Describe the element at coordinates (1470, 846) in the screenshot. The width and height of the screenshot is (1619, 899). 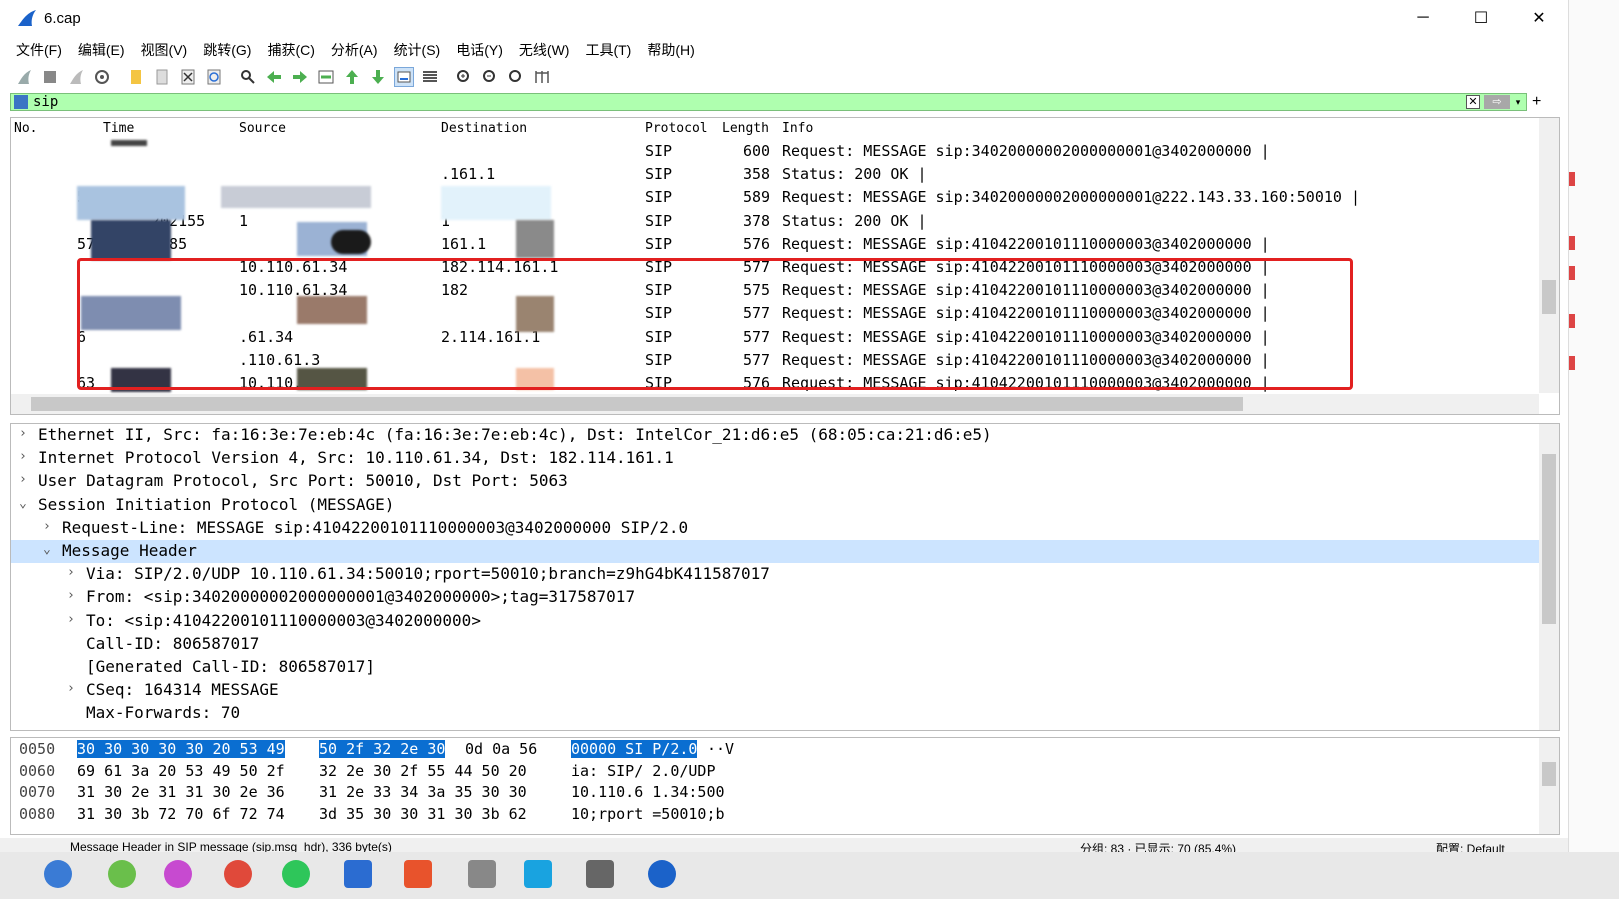
I see `status-profile: 配置: Default` at that location.